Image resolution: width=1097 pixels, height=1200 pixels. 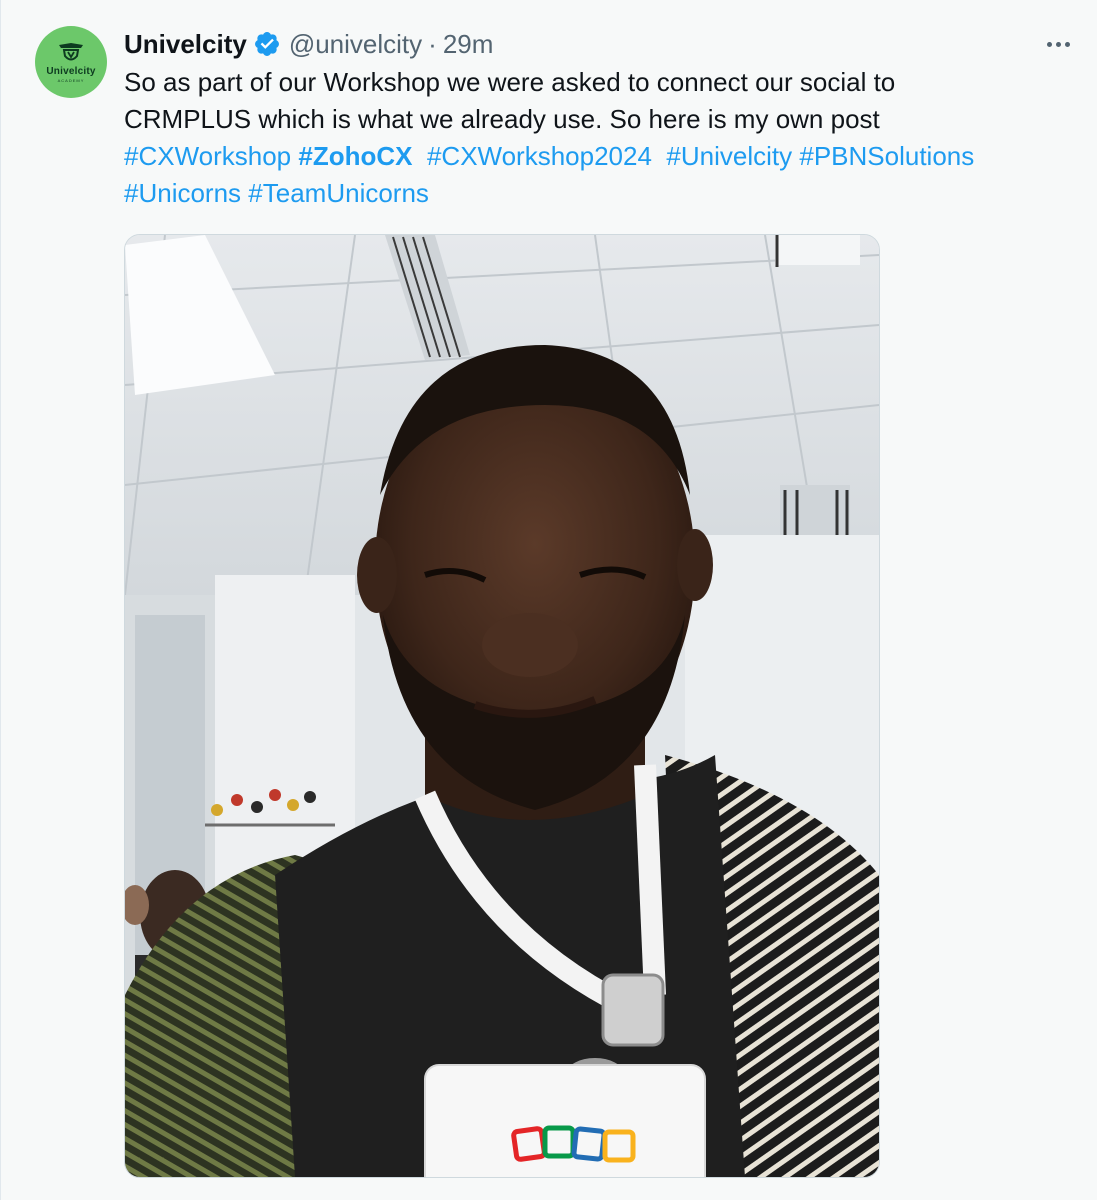 I want to click on hashtag-link: #ZohoCX, so click(x=355, y=156).